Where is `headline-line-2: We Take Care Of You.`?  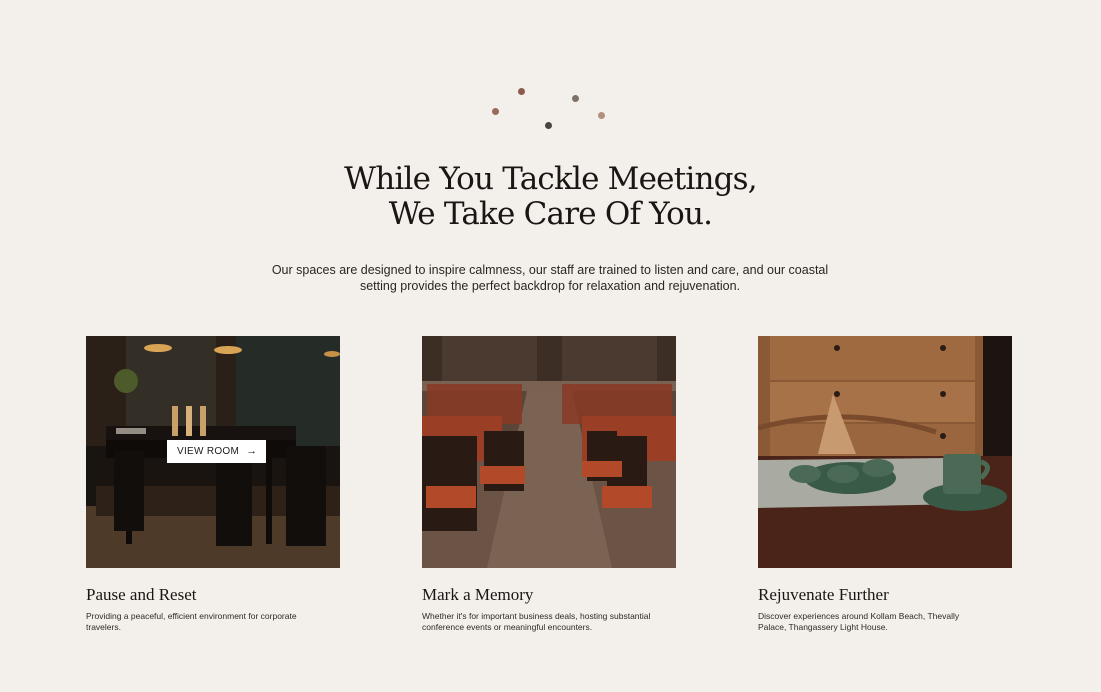
headline-line-2: We Take Care Of You. is located at coordinates (550, 214).